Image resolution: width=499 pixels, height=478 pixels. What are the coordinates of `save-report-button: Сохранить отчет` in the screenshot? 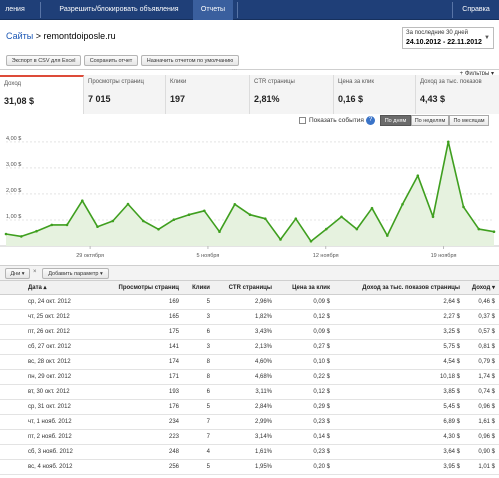 It's located at (111, 60).